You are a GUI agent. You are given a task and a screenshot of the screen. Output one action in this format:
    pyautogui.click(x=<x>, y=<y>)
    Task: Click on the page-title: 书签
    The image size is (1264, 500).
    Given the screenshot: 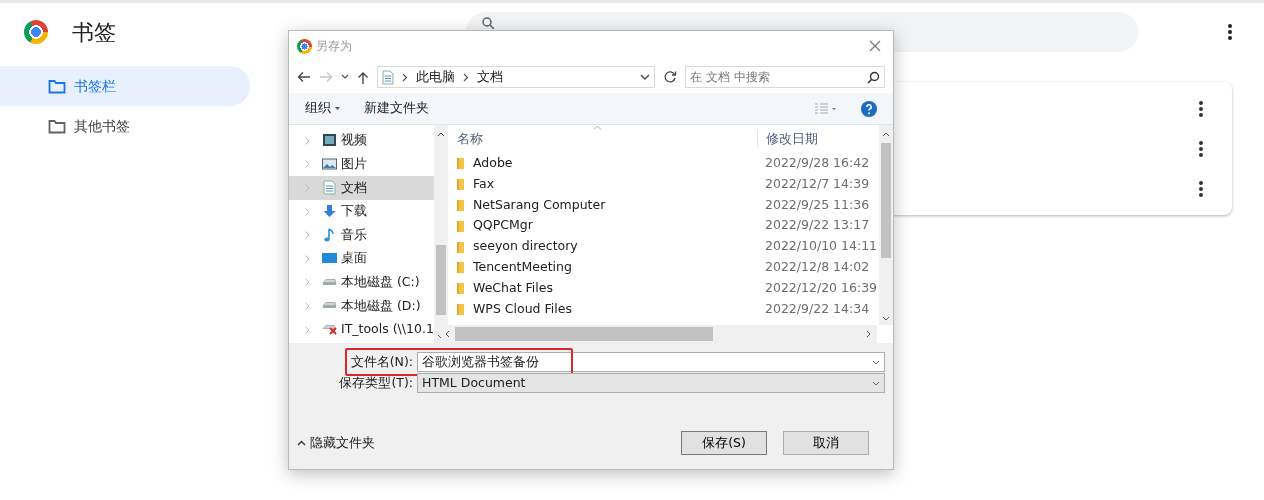 What is the action you would take?
    pyautogui.click(x=94, y=32)
    